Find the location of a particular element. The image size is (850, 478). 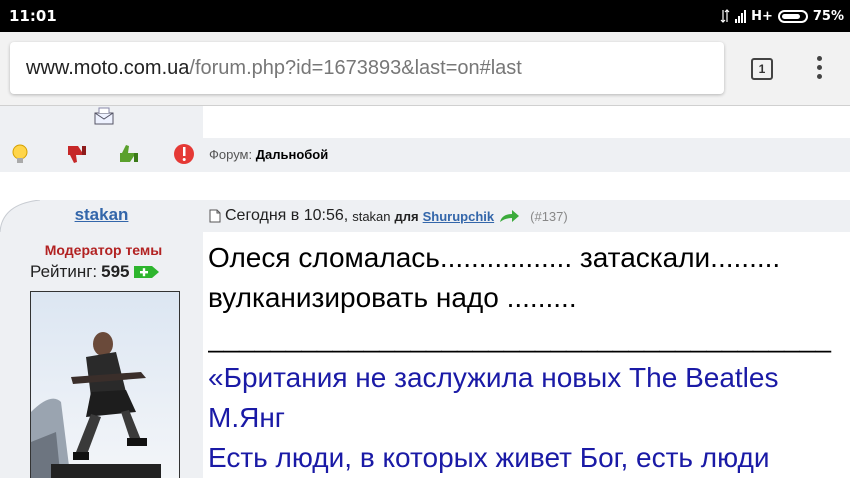

forum-info: Форум: Дальнобой is located at coordinates (268, 154).